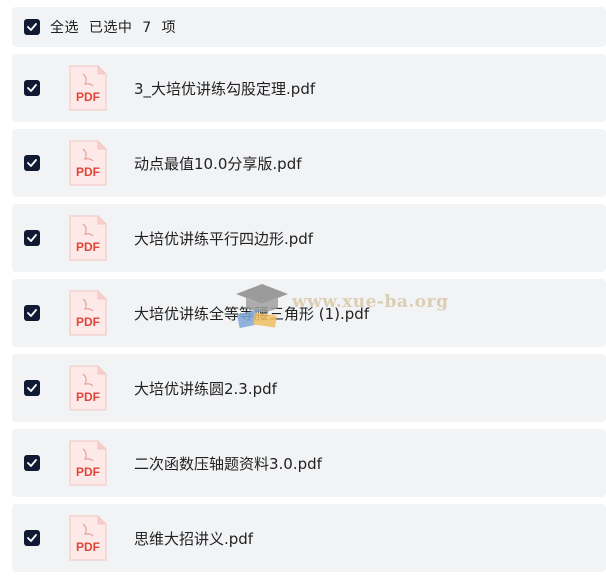  I want to click on file-row: PDF 动点最值10.0分享版.pdf, so click(309, 163).